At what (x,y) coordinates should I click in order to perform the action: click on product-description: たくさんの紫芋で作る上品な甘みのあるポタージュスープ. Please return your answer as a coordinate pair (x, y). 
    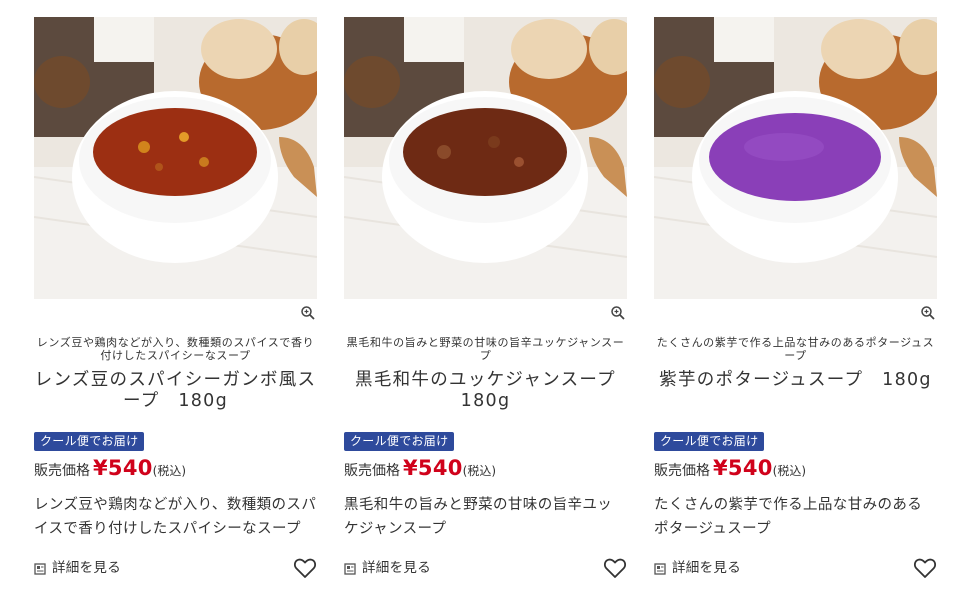
    Looking at the image, I should click on (788, 517).